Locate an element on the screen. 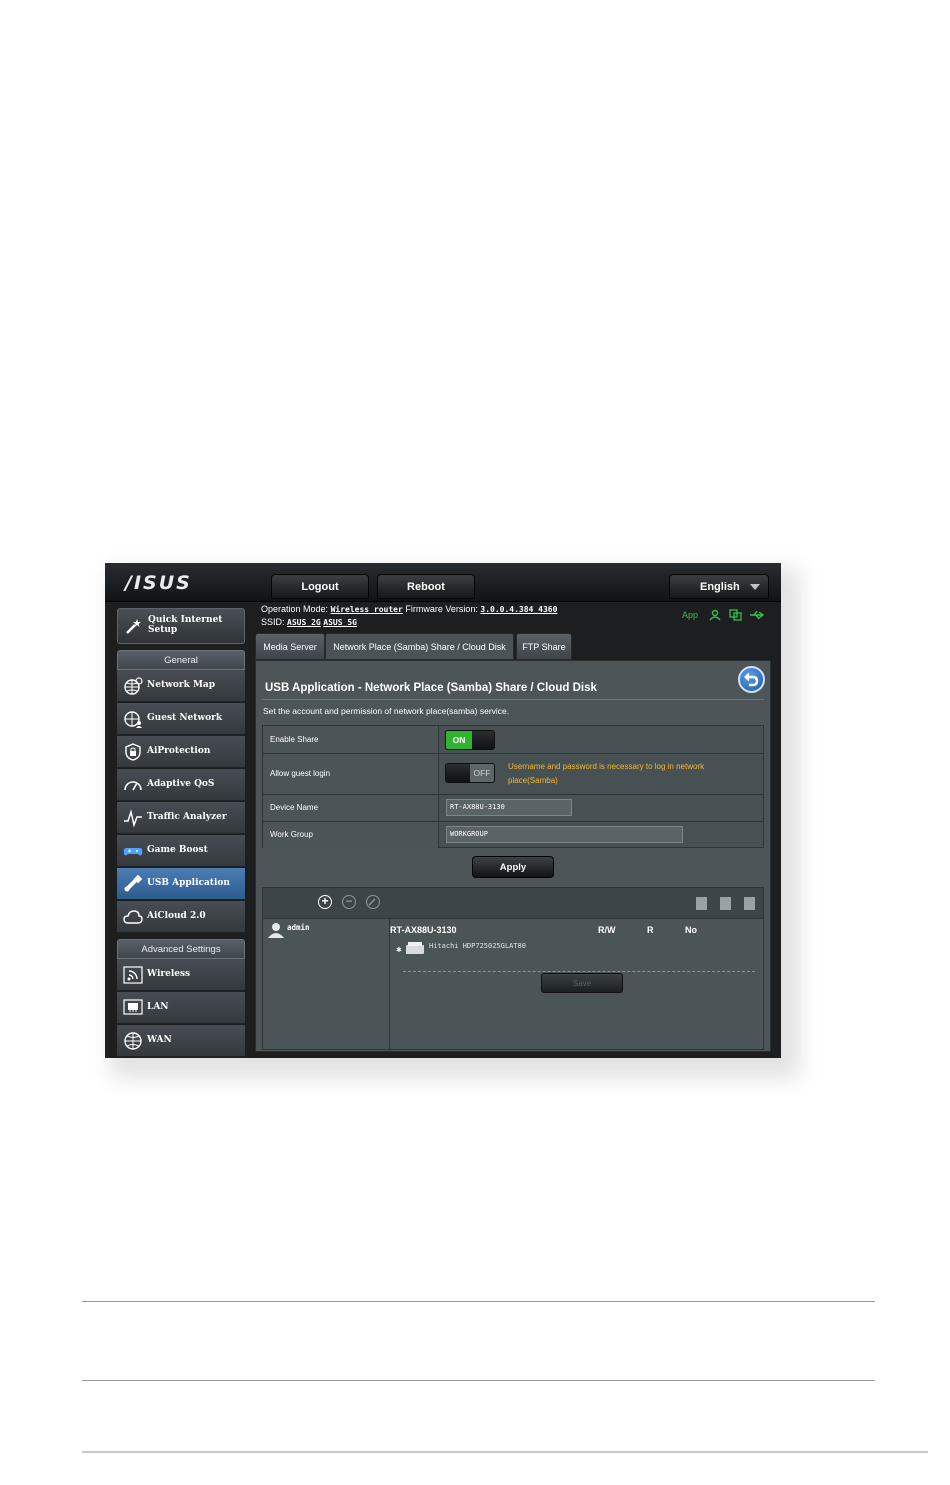 This screenshot has height=1485, width=950. sidebar-item-traffic-analyzer: Traffic Analyzer is located at coordinates (181, 818).